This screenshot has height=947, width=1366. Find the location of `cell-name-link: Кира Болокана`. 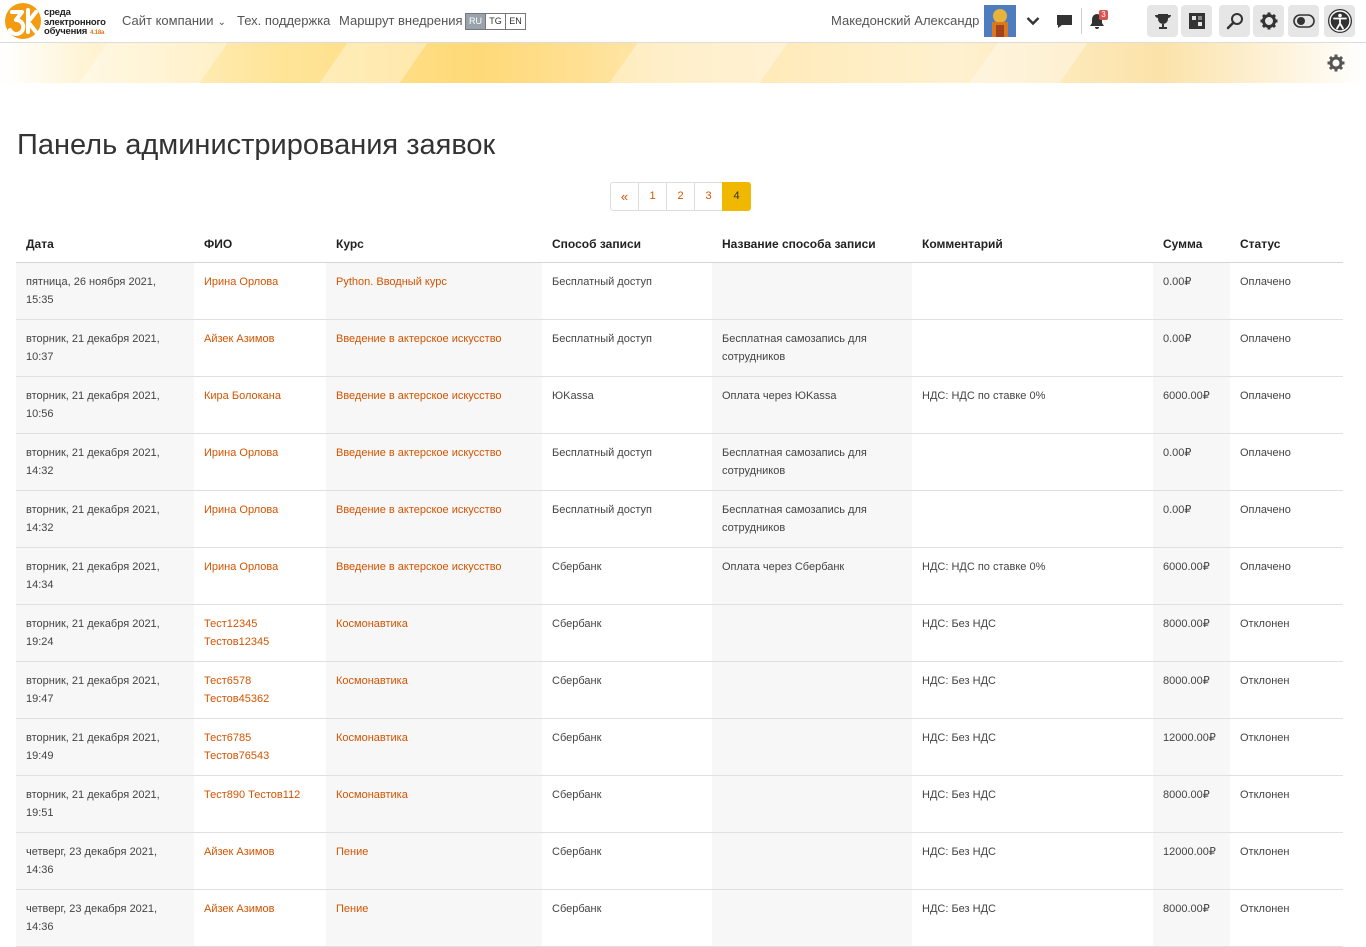

cell-name-link: Кира Болокана is located at coordinates (242, 396).